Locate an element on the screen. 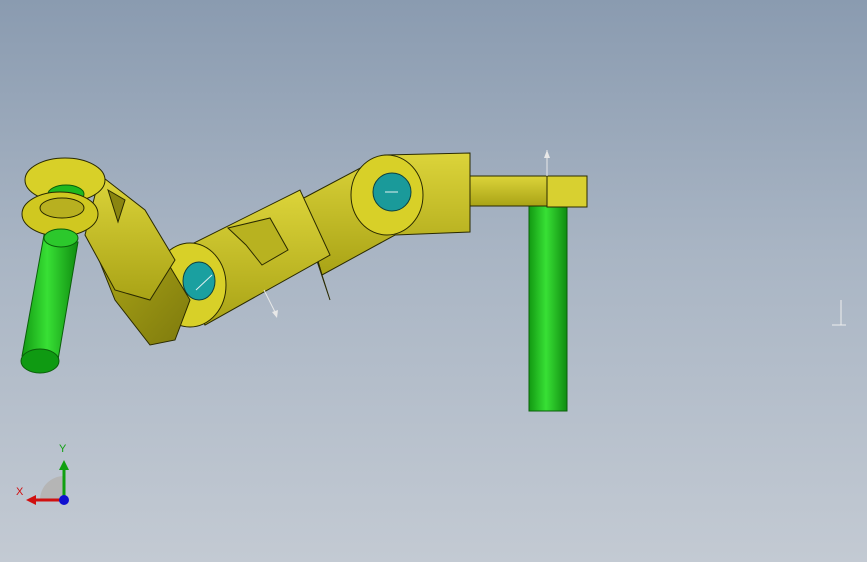 This screenshot has height=562, width=867. triad-icon is located at coordinates (47, 482).